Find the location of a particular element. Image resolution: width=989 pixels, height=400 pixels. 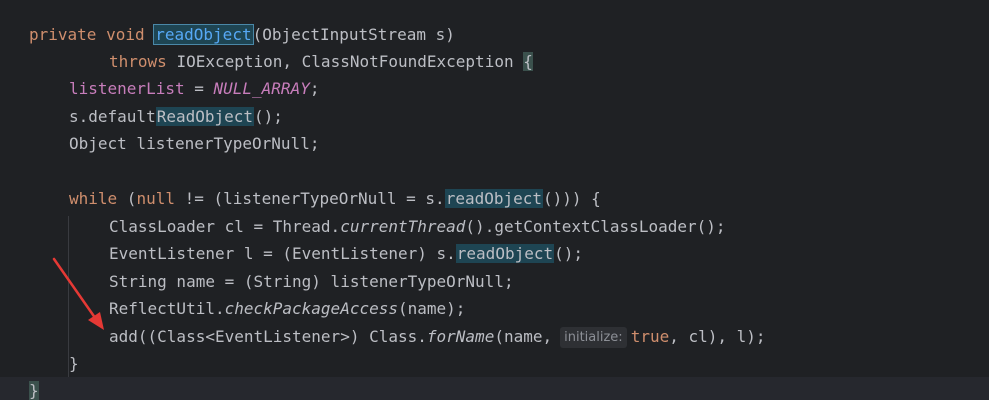

method-name-readobject: readObject is located at coordinates (203, 34).